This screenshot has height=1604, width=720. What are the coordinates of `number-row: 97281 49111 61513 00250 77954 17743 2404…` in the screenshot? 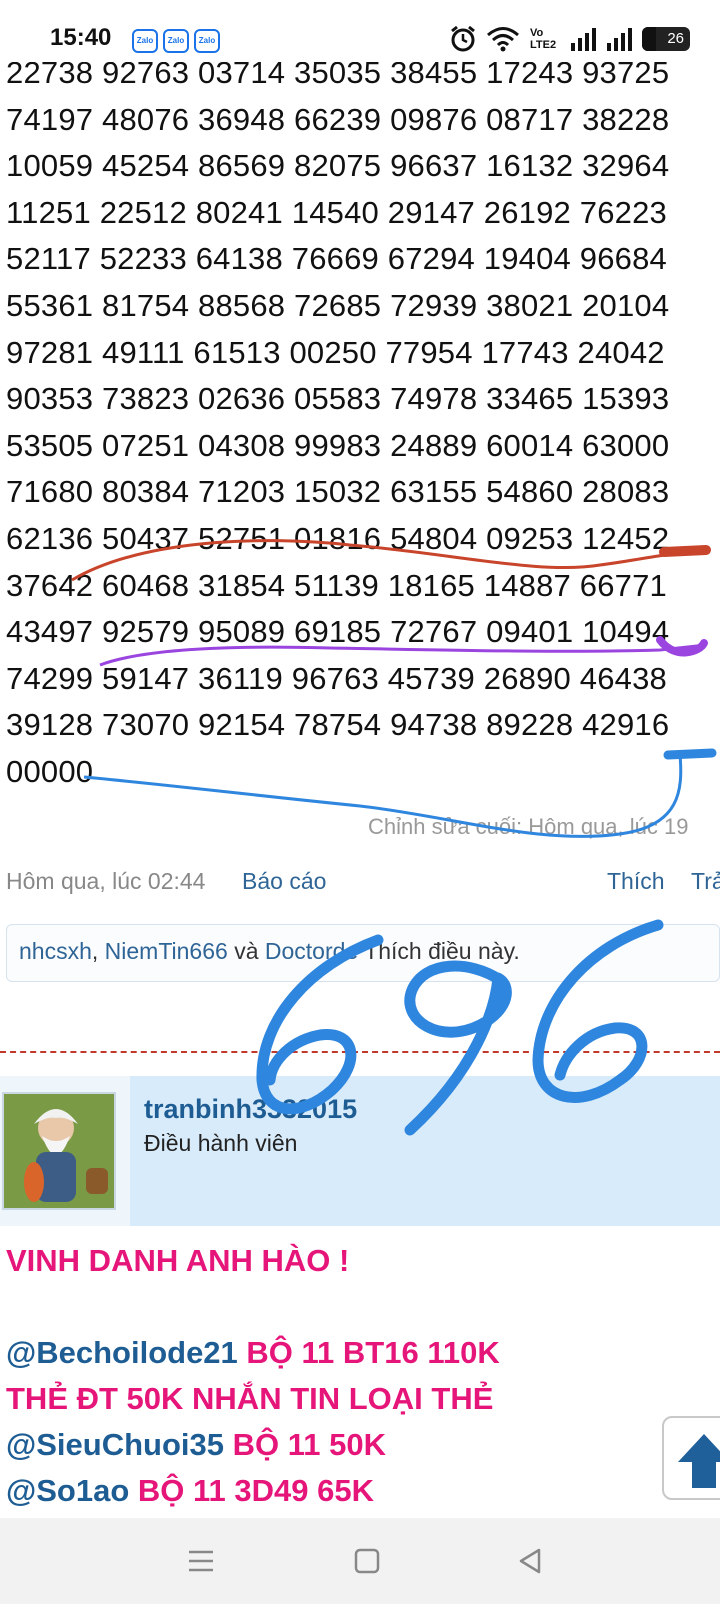 It's located at (335, 352).